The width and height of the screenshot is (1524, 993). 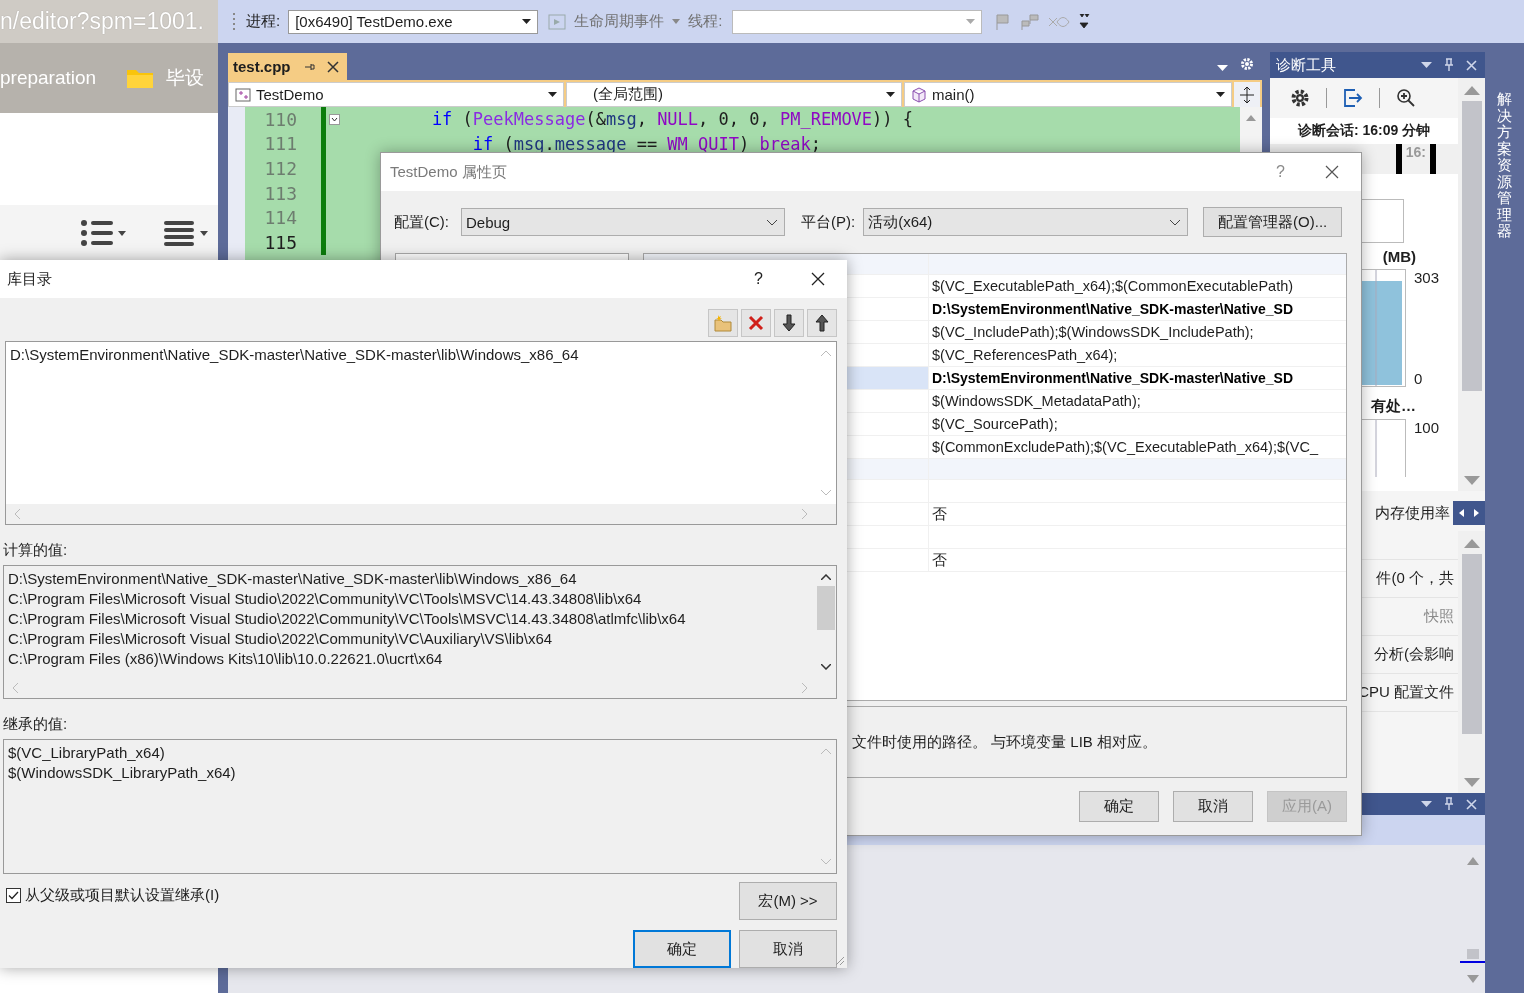 I want to click on memory-usage-tab: 内存使用率, so click(x=1412, y=513).